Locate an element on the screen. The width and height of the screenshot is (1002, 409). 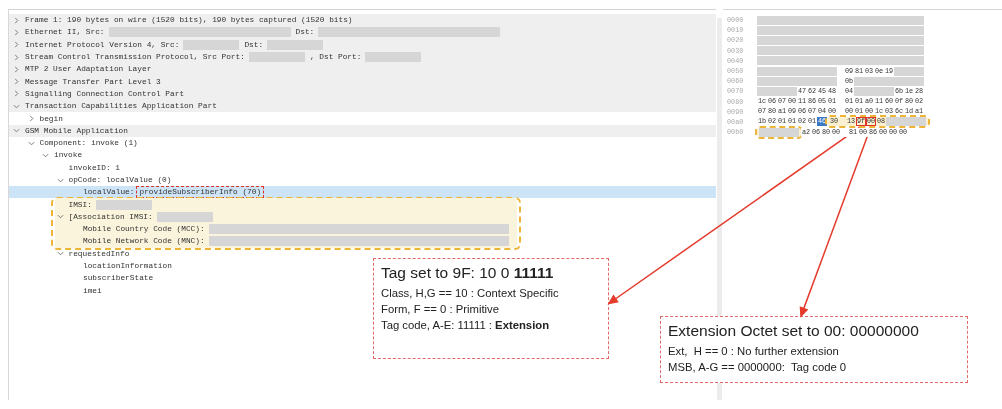
callout-line: Form, F == 0 : Primitive is located at coordinates (440, 309).